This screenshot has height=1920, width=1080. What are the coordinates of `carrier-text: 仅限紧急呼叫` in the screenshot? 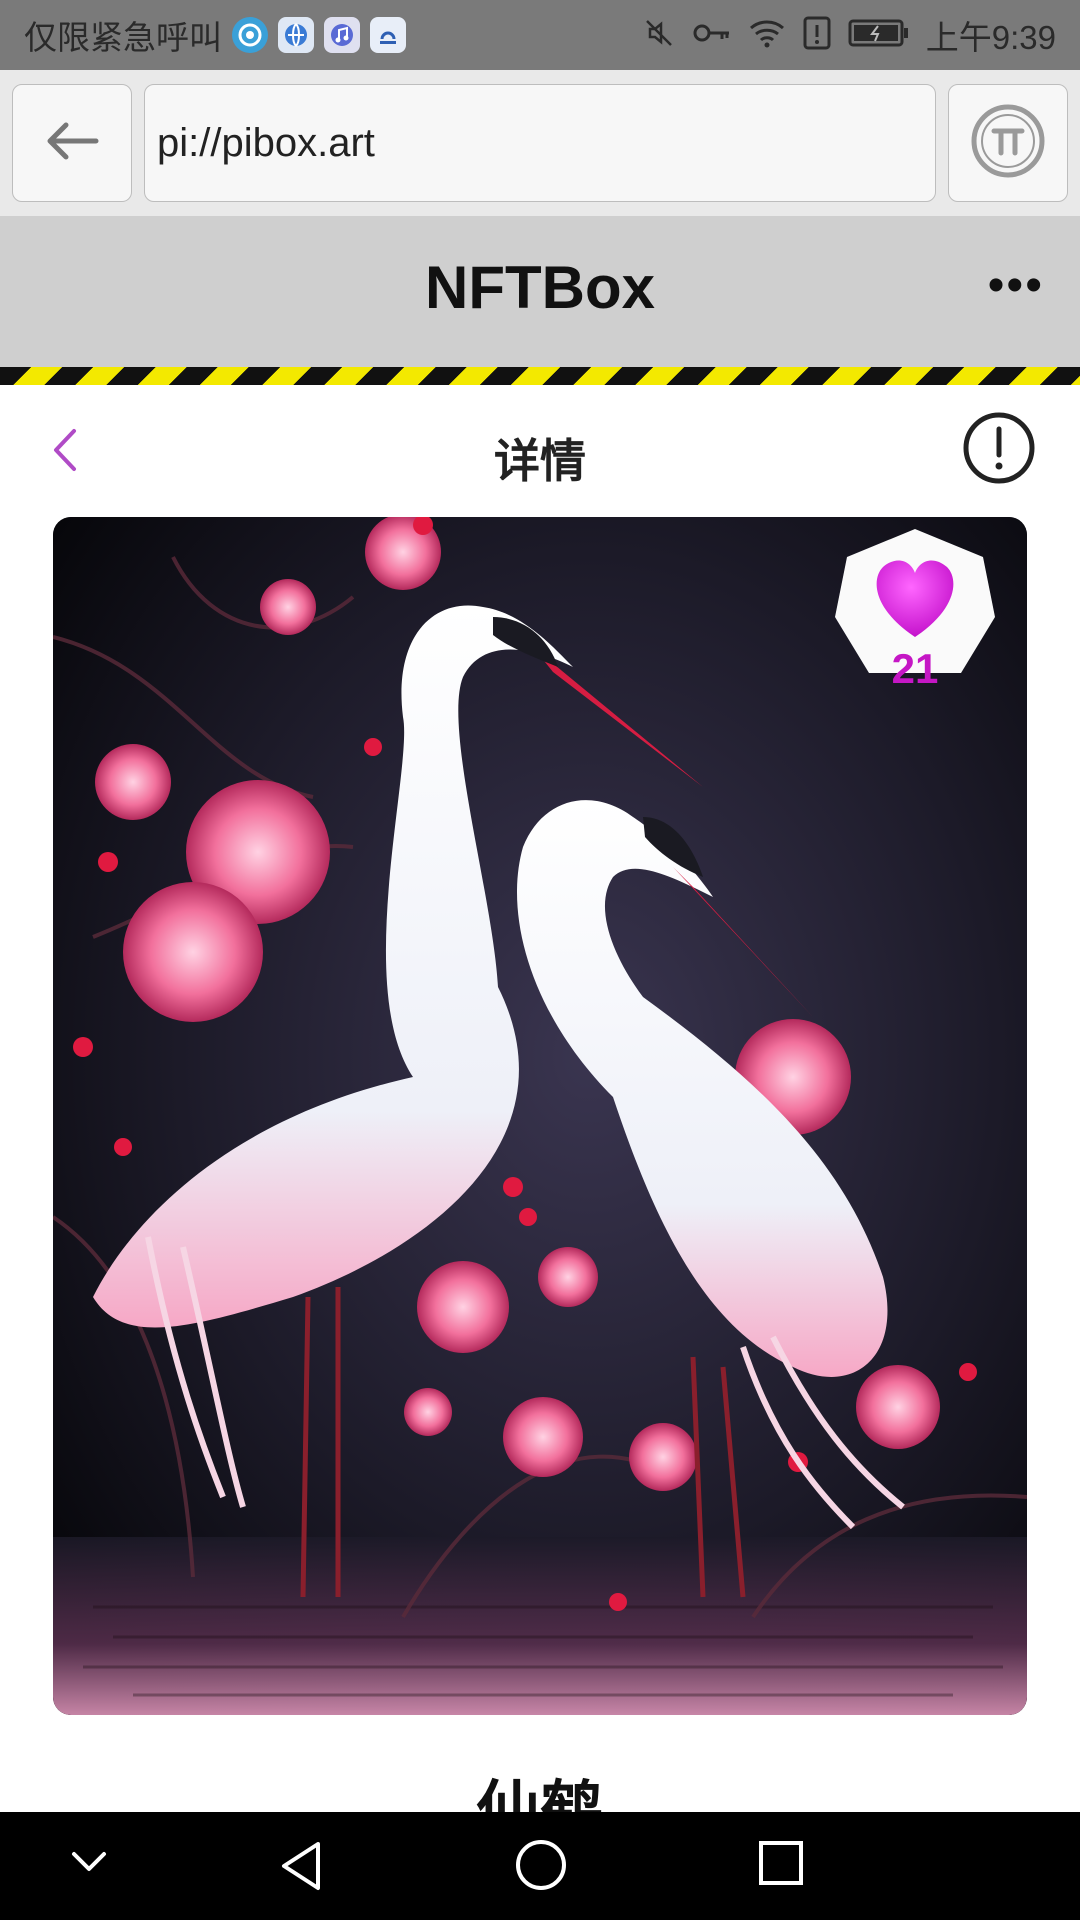 It's located at (123, 37).